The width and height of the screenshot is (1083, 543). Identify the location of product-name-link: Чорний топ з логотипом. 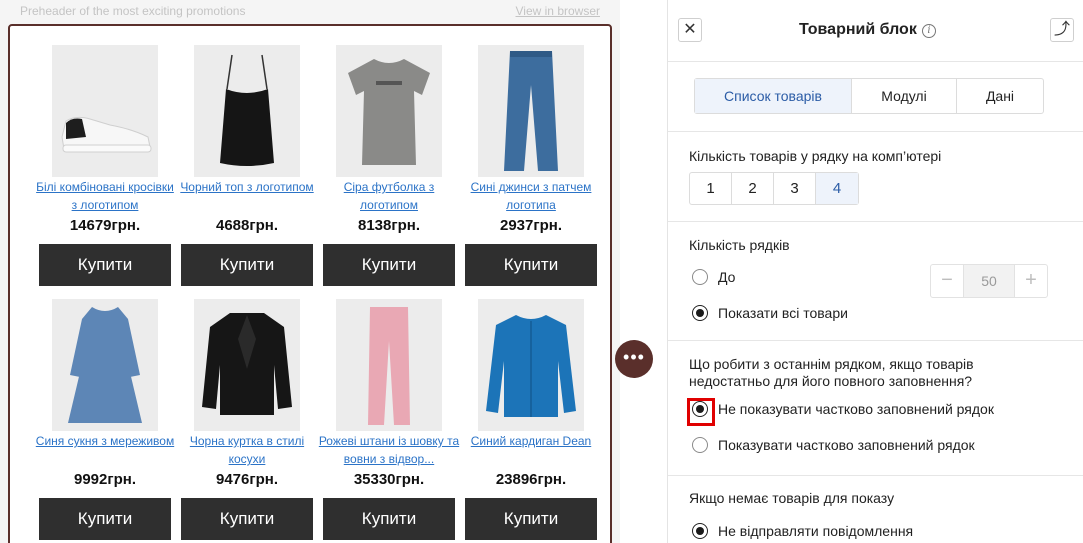
(247, 196).